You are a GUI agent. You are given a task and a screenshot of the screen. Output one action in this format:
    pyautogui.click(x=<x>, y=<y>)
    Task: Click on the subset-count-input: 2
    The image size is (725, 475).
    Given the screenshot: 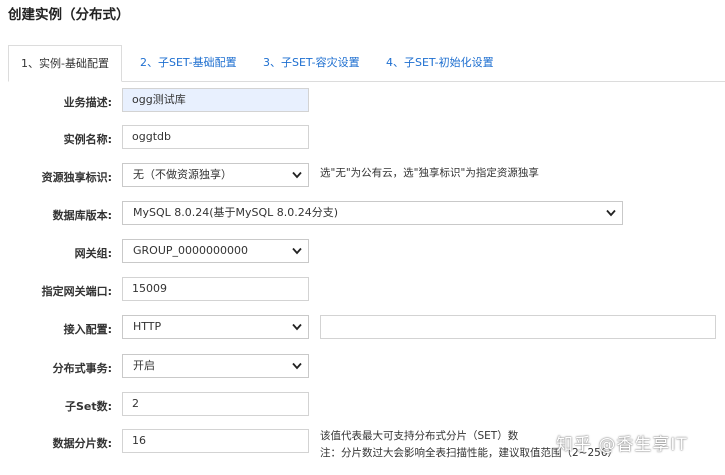 What is the action you would take?
    pyautogui.click(x=215, y=404)
    